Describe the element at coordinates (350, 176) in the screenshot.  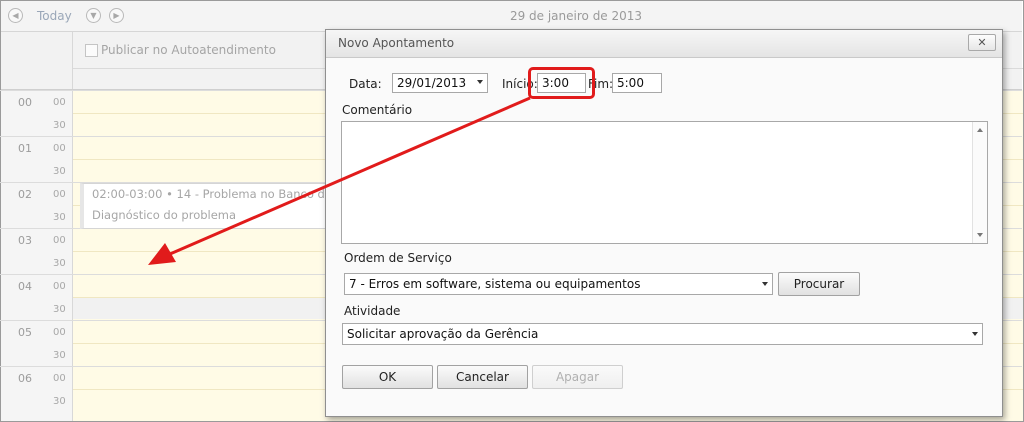
I see `arrow-shaft` at that location.